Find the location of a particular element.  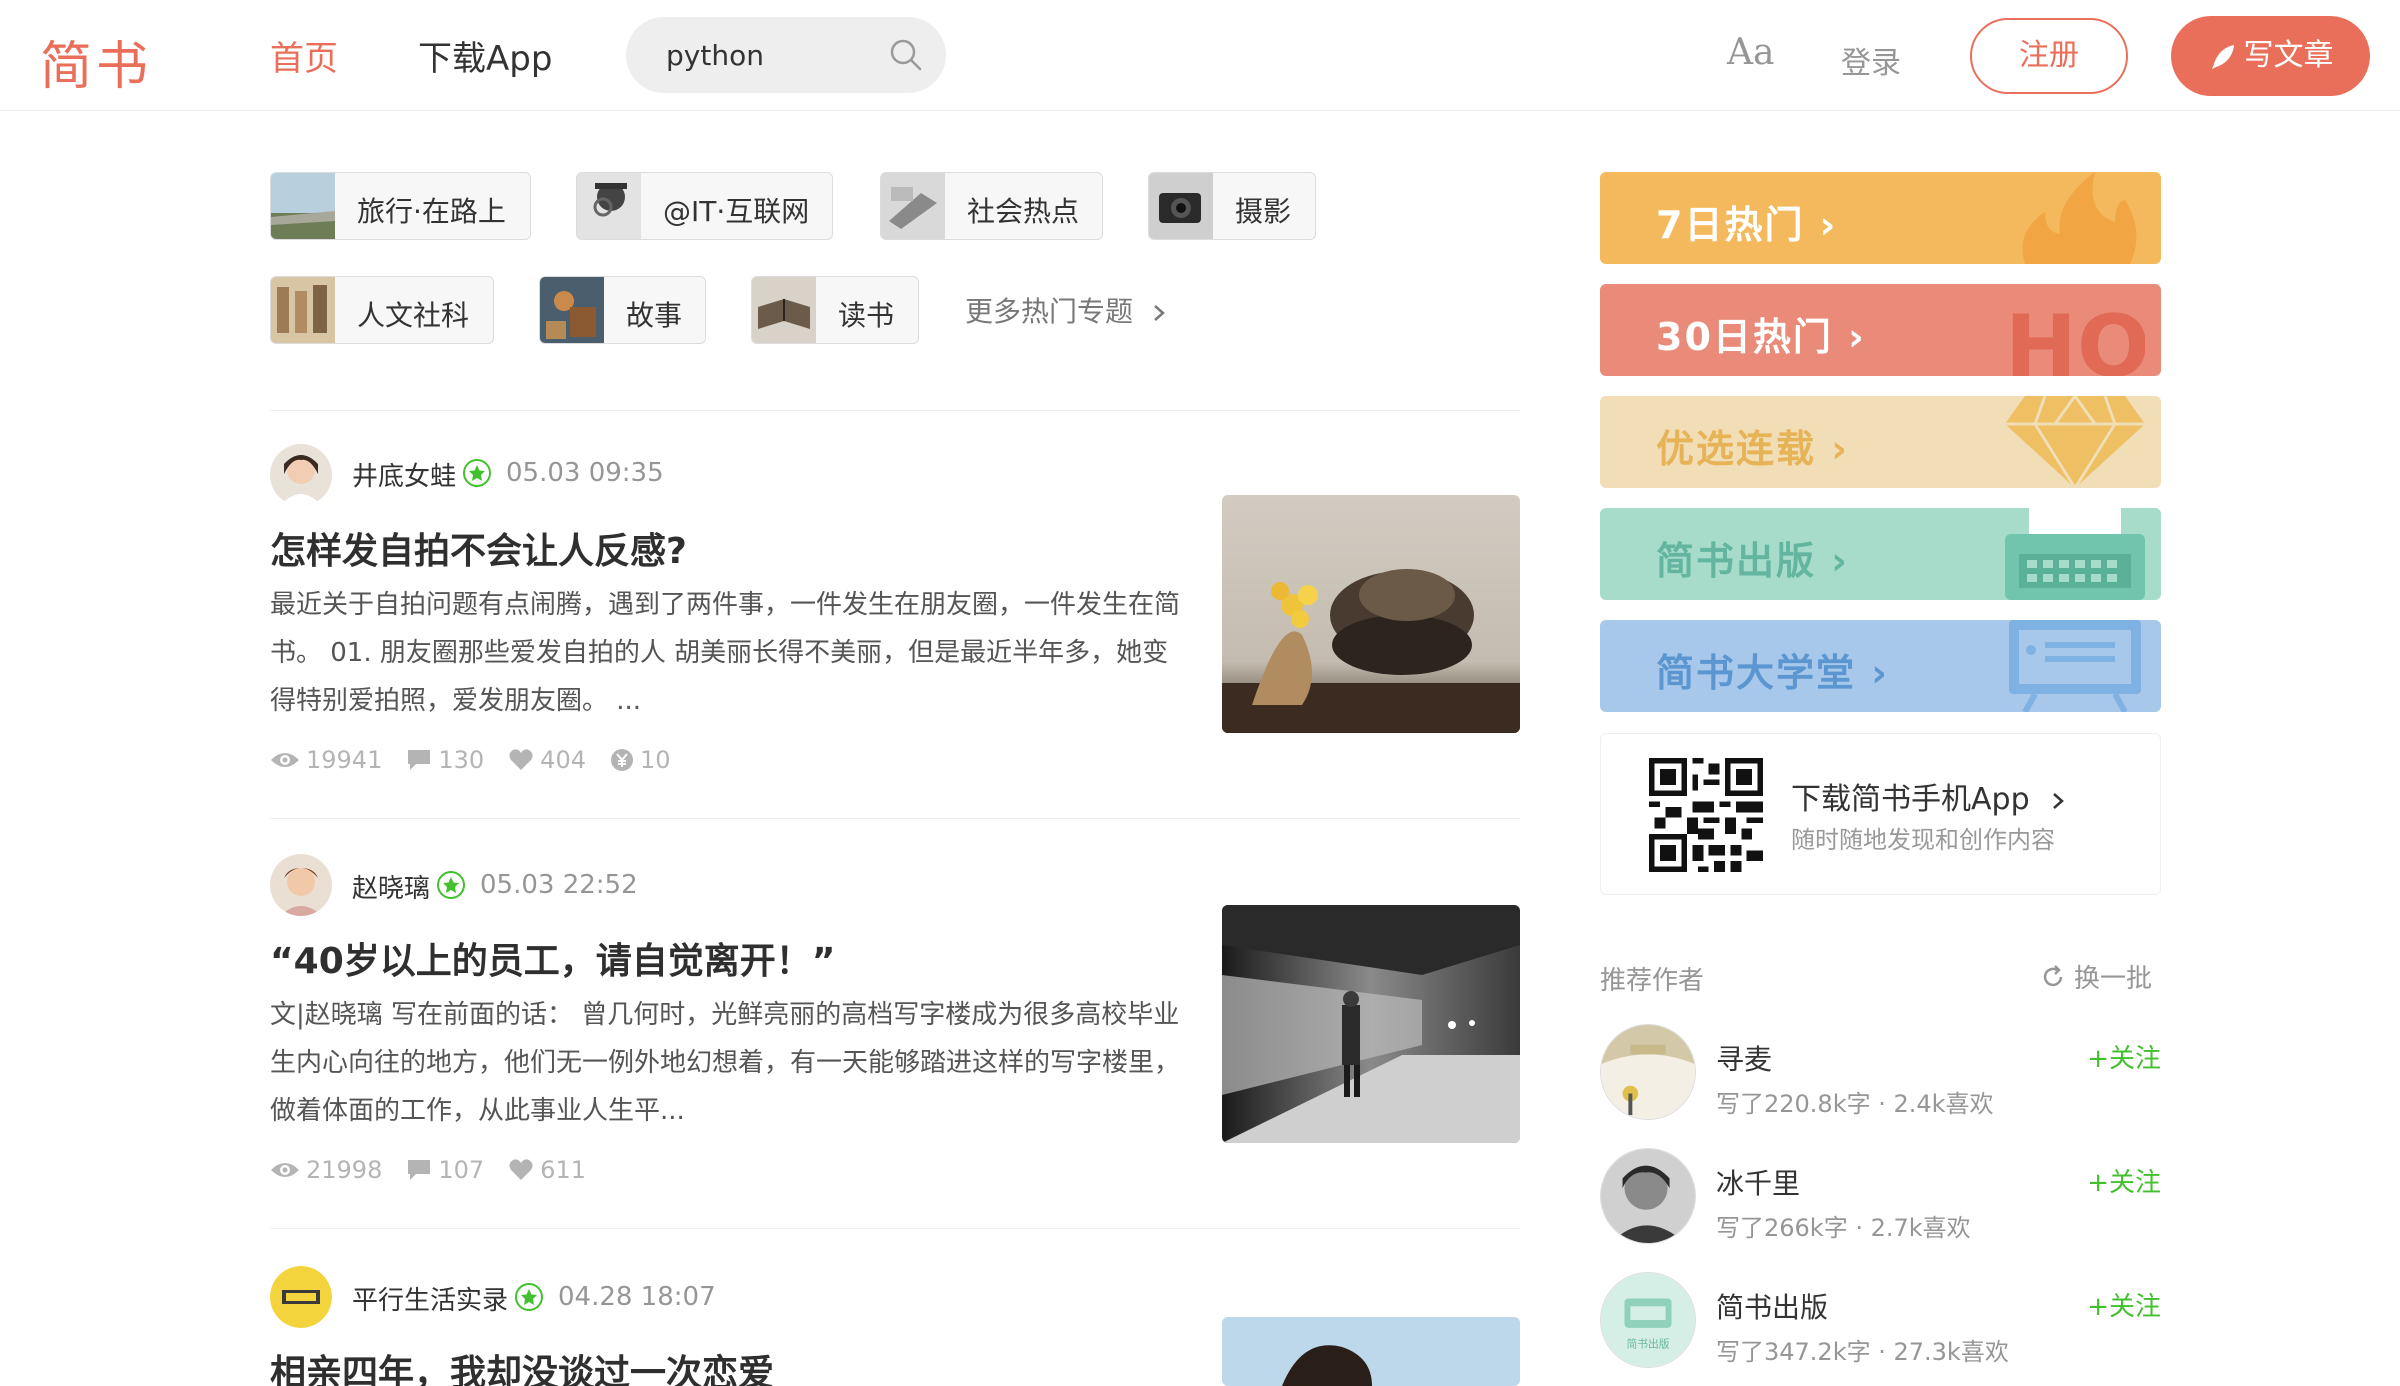

views-stat: 21998 is located at coordinates (326, 1170).